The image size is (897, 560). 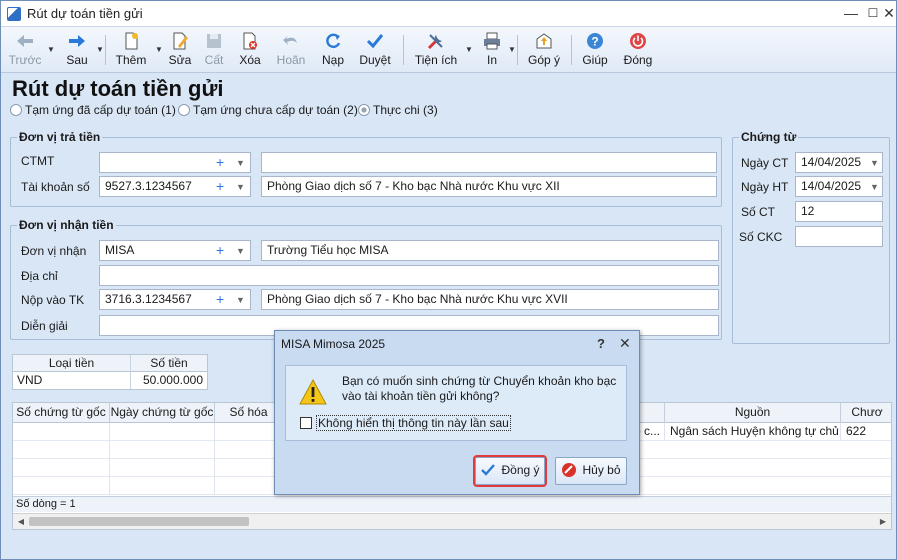 I want to click on feedback-button: Góp ý, so click(x=544, y=50).